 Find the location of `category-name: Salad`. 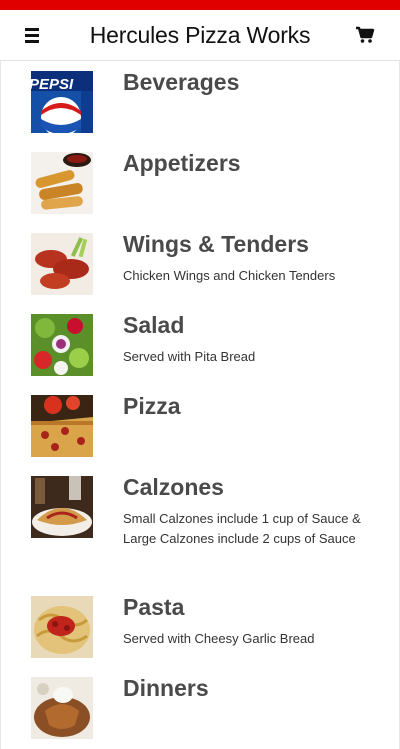

category-name: Salad is located at coordinates (154, 325).